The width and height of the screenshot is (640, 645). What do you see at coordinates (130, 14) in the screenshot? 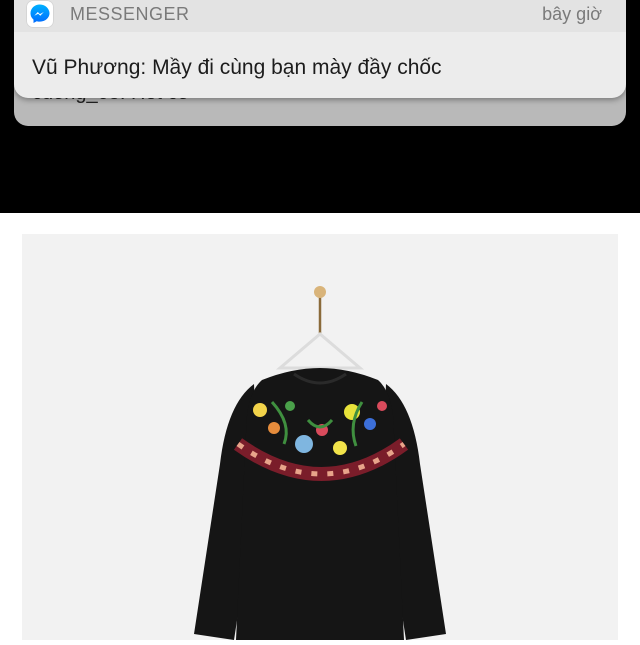
I see `notification-app-name: MESSENGER` at bounding box center [130, 14].